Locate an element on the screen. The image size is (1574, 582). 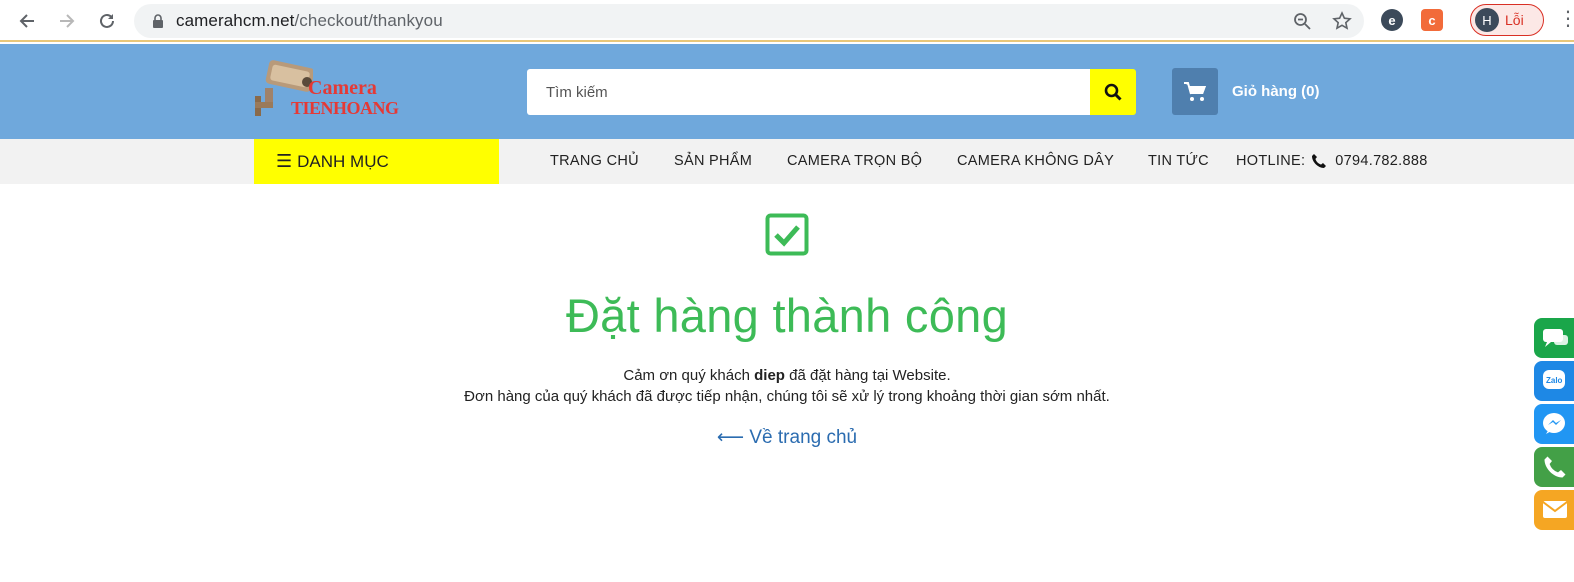
reload-button is located at coordinates (107, 21).